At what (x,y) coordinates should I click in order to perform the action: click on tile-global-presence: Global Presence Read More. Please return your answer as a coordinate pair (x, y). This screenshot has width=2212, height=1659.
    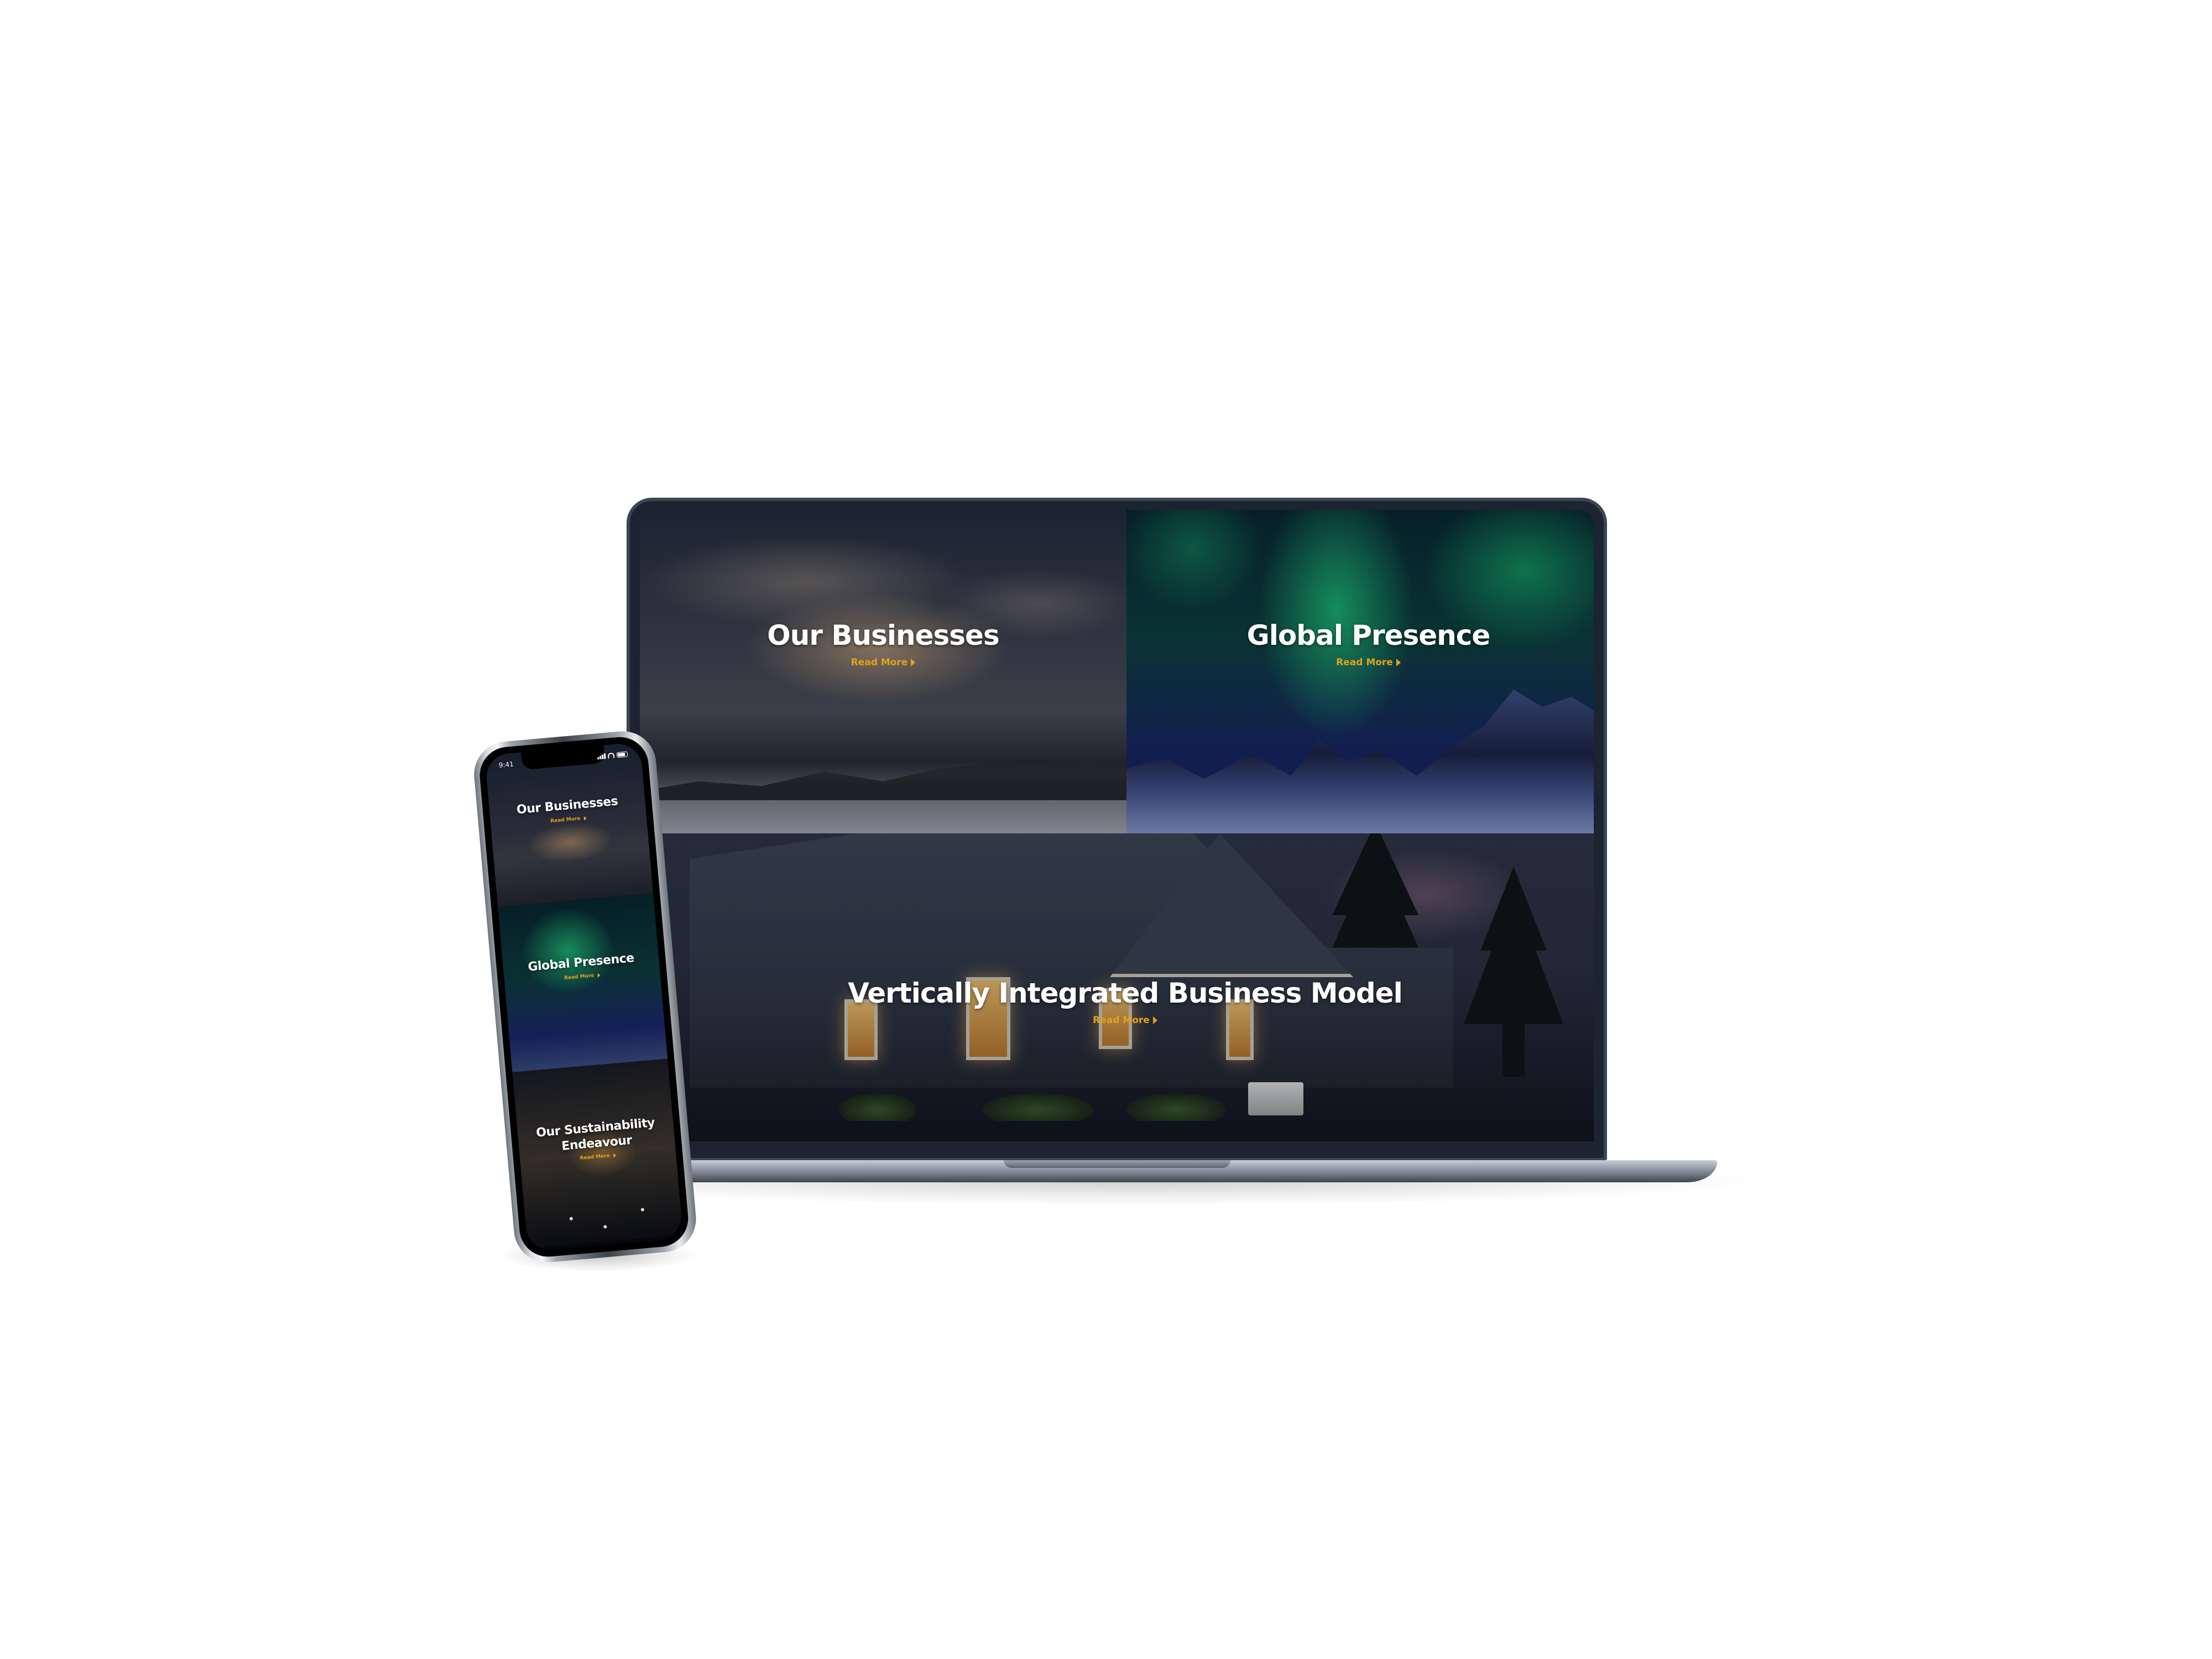
    Looking at the image, I should click on (1360, 671).